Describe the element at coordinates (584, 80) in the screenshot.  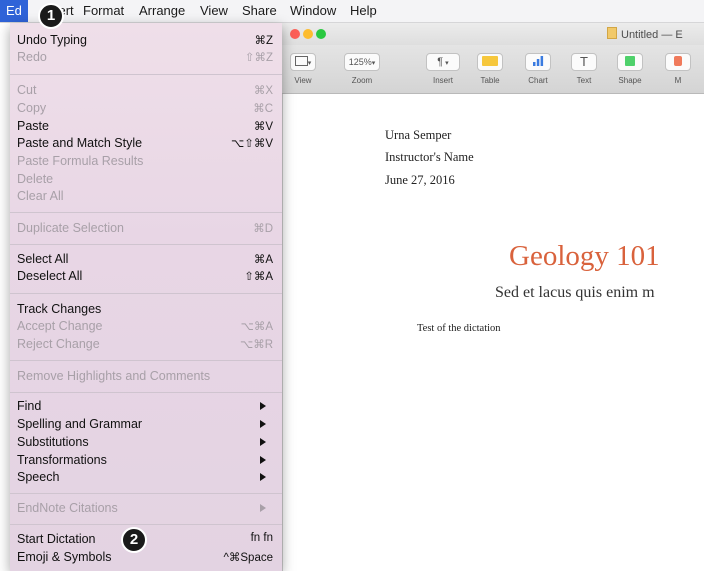
I see `text-label: Text` at that location.